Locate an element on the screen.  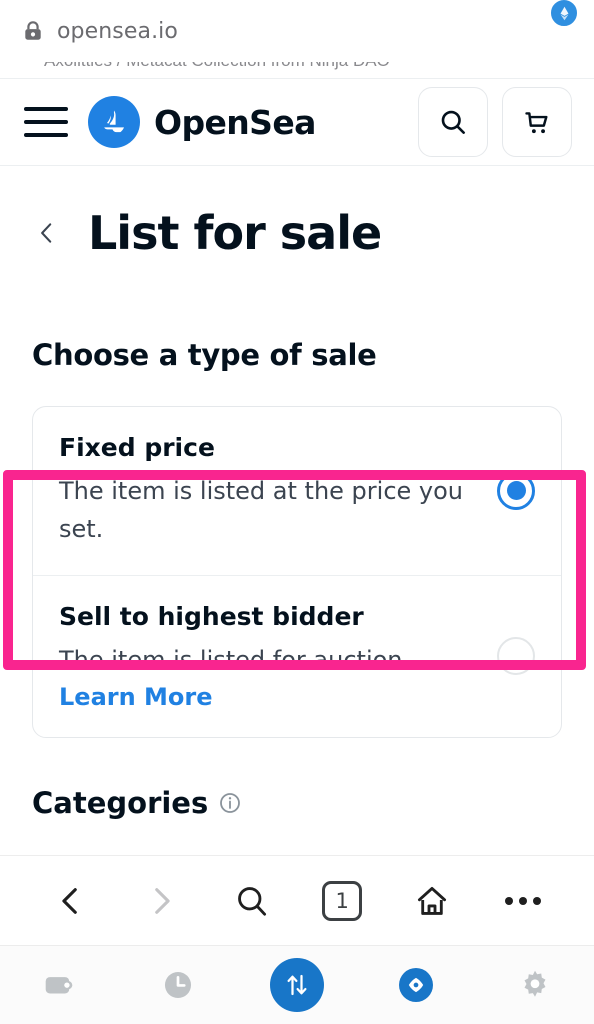
option-title: Fixed price is located at coordinates (137, 447).